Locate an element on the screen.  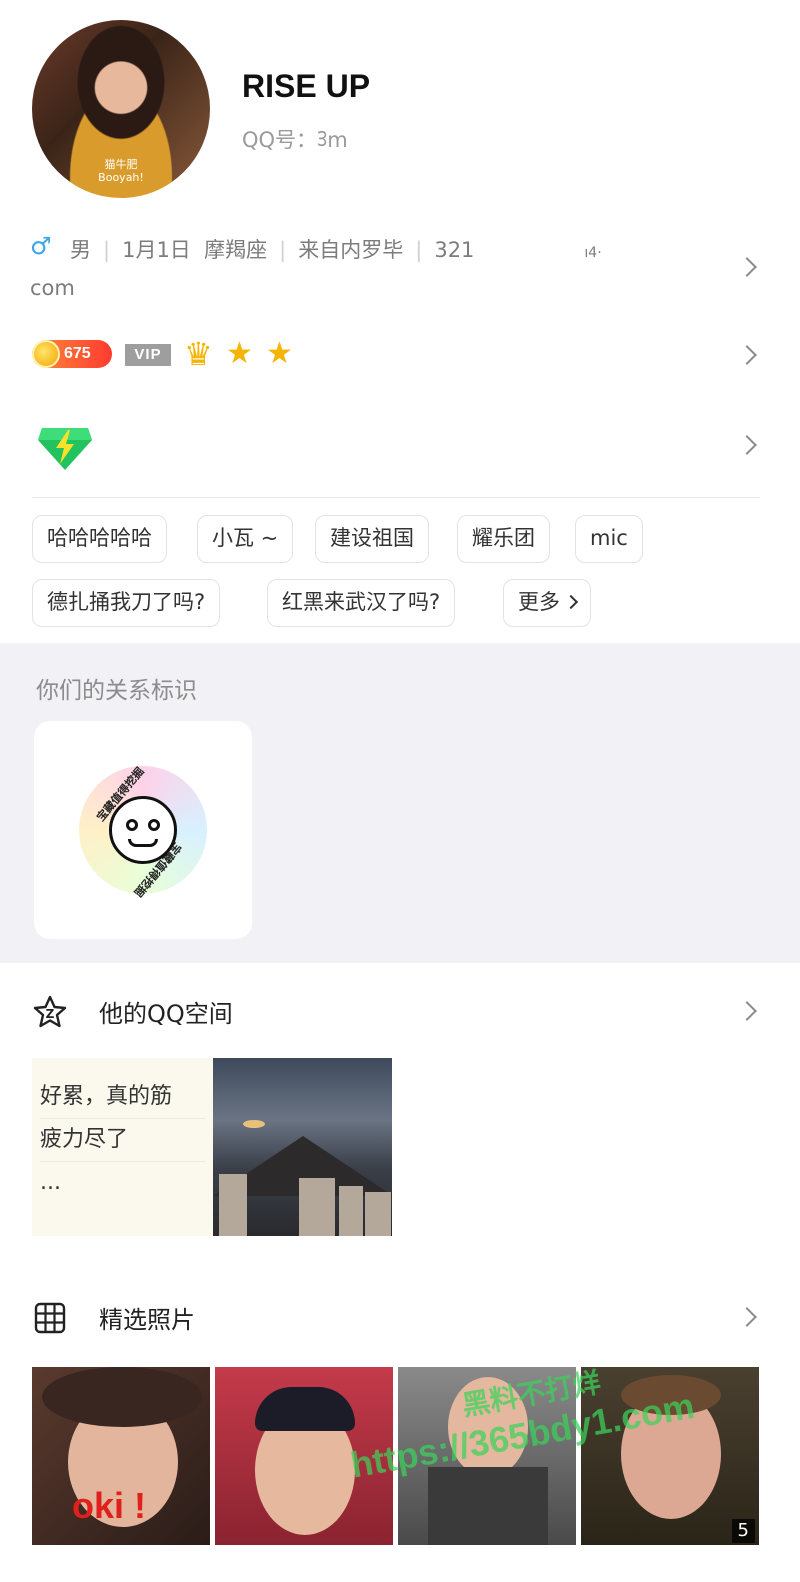
zodiac: 摩羯座 is located at coordinates (236, 250).